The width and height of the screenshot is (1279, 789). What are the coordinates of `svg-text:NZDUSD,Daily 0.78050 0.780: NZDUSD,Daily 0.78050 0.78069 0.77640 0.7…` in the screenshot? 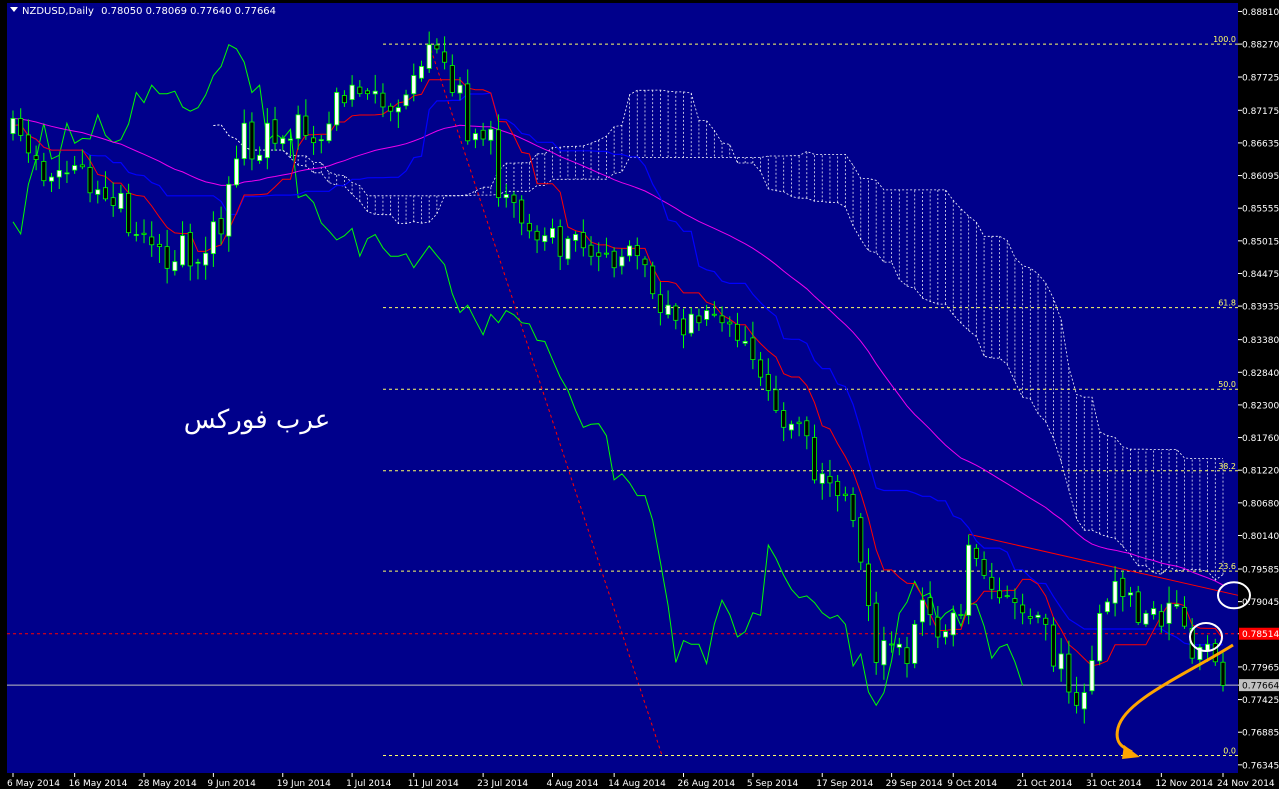 It's located at (149, 11).